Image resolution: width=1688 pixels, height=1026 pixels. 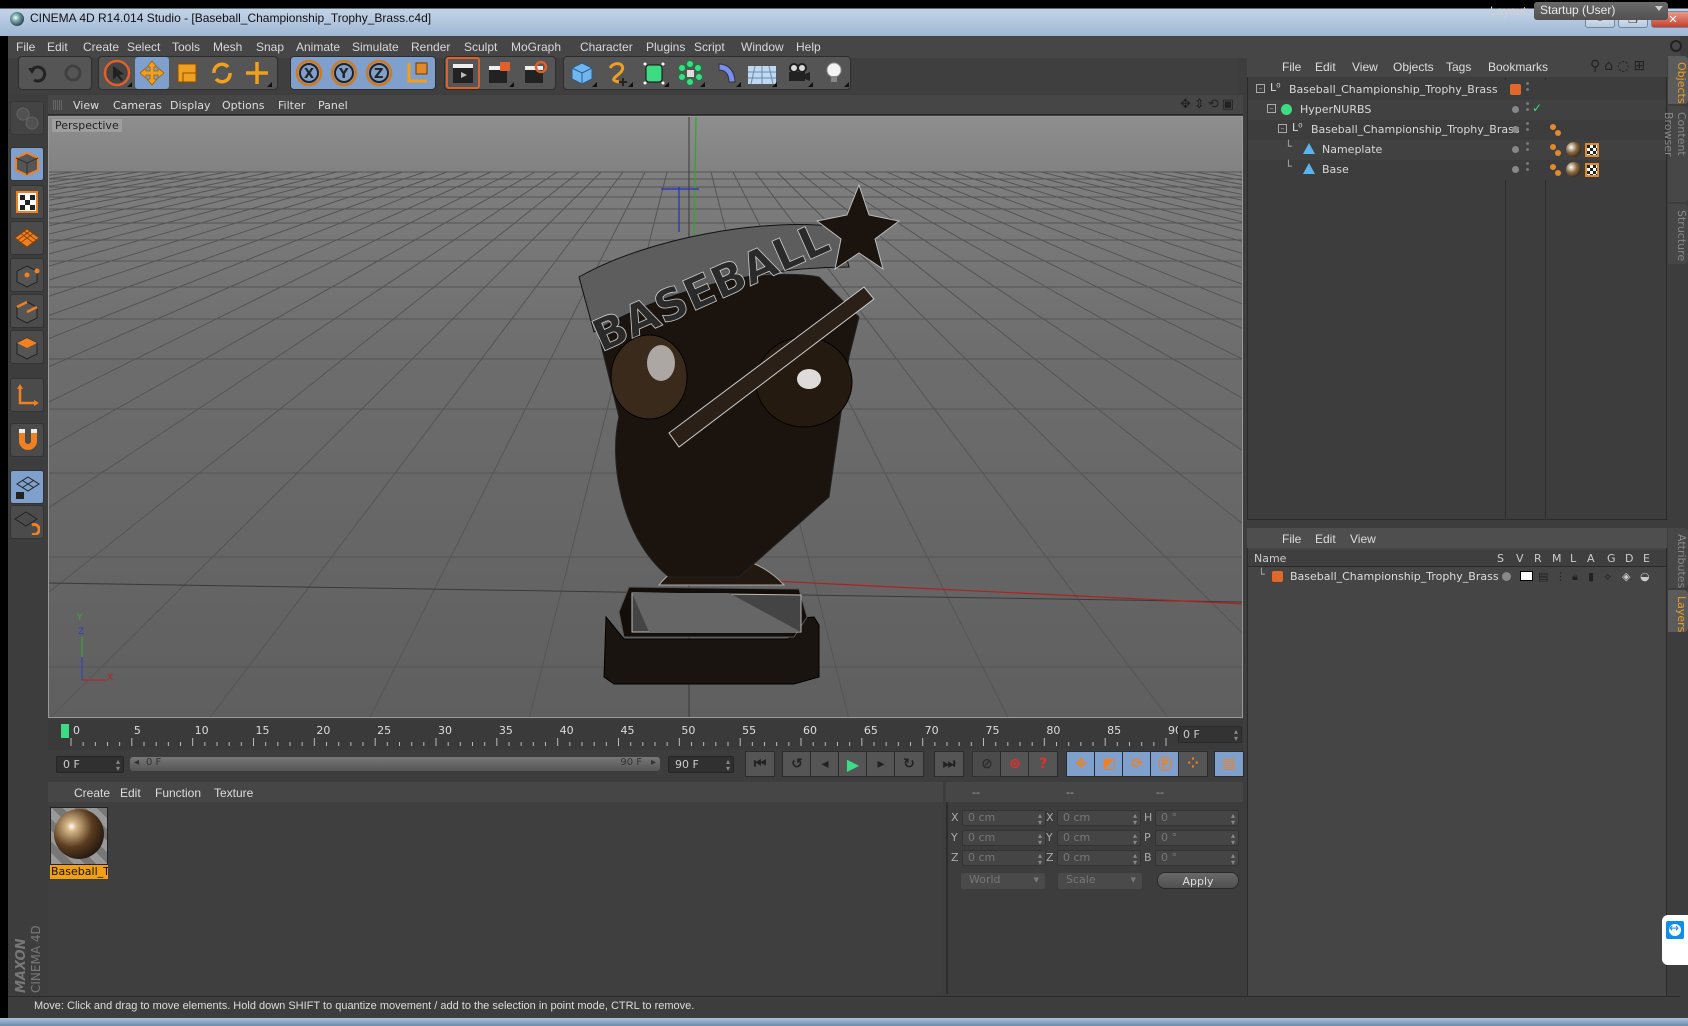 I want to click on coordinate-size-select: Scale ▾, so click(x=1100, y=881).